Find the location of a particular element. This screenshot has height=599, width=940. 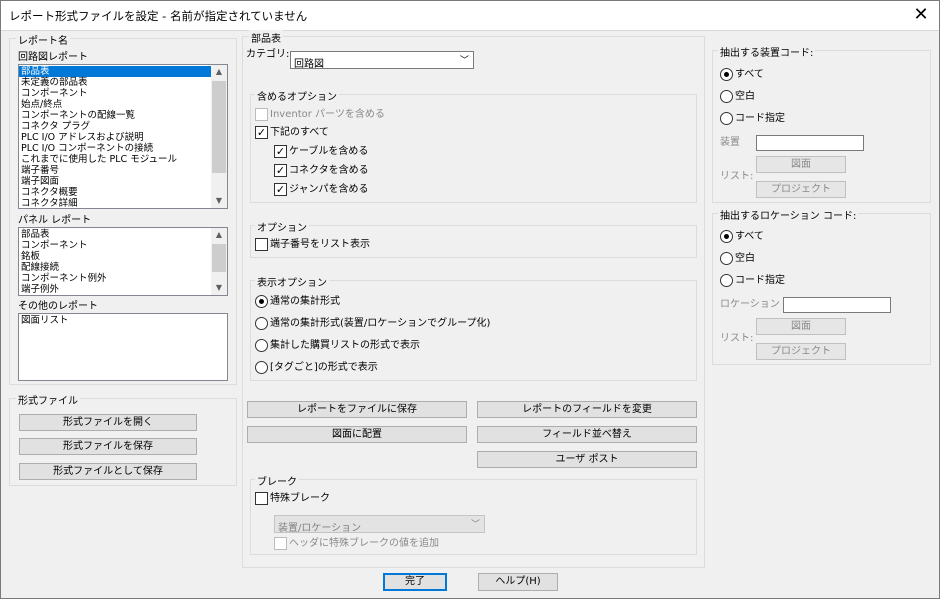

location-field-label: ロケーション is located at coordinates (750, 304).